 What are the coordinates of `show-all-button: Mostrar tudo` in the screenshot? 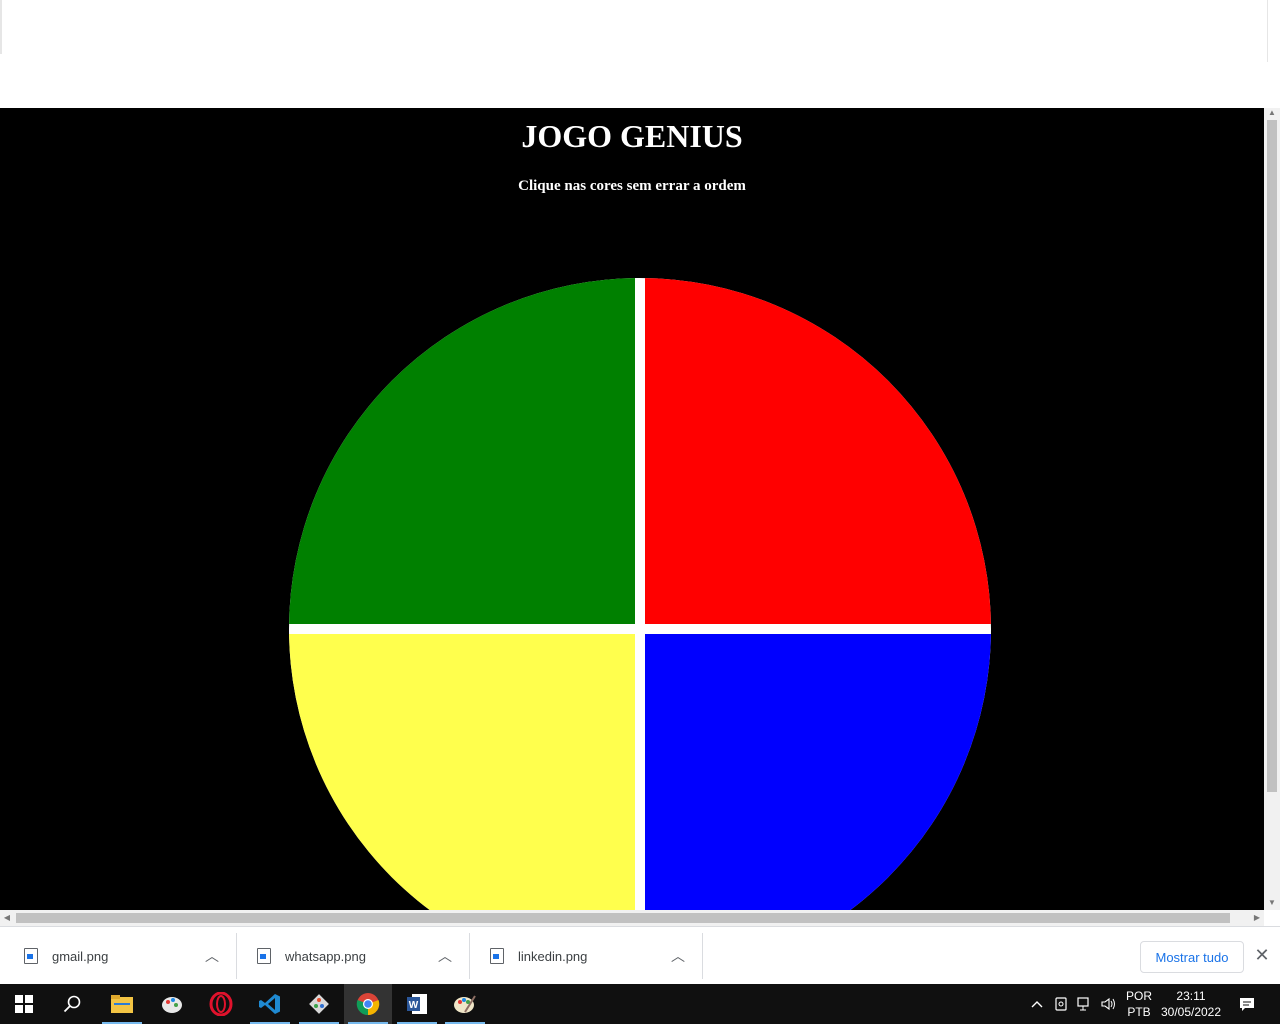 It's located at (1192, 957).